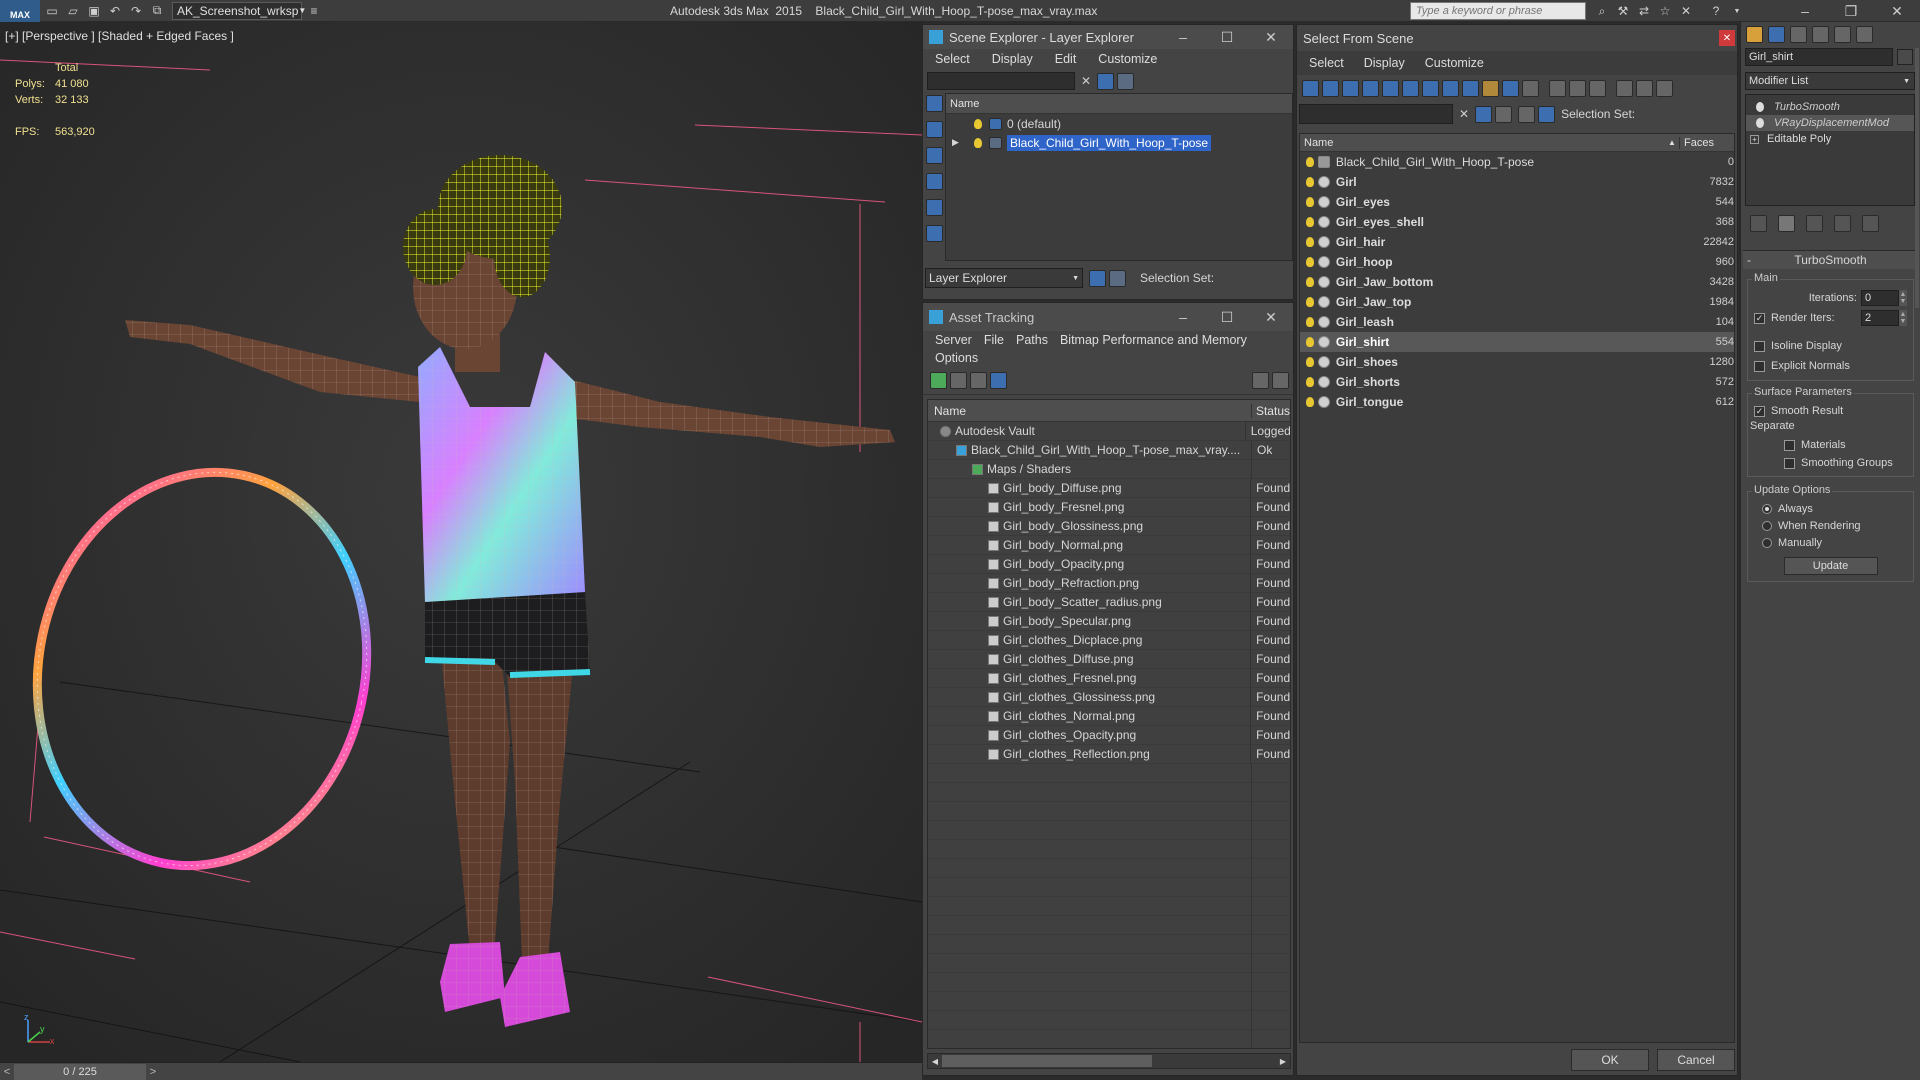 The width and height of the screenshot is (1920, 1080). Describe the element at coordinates (1880, 298) in the screenshot. I see `iterations-input: 0` at that location.